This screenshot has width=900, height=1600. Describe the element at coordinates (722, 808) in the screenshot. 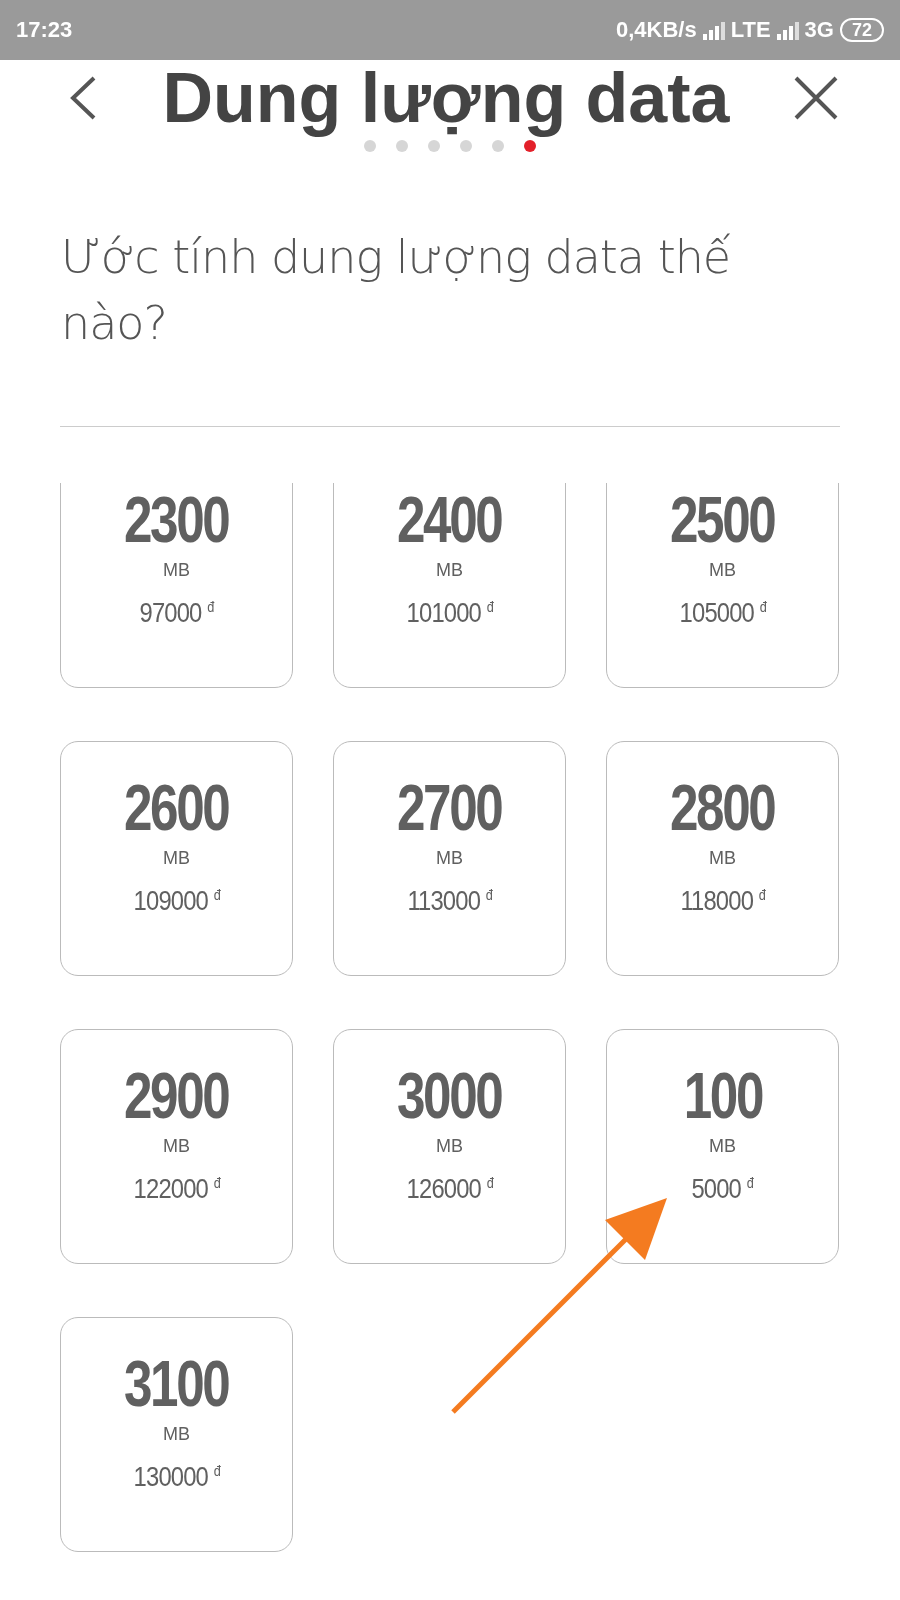

I see `package-amount: 2800` at that location.